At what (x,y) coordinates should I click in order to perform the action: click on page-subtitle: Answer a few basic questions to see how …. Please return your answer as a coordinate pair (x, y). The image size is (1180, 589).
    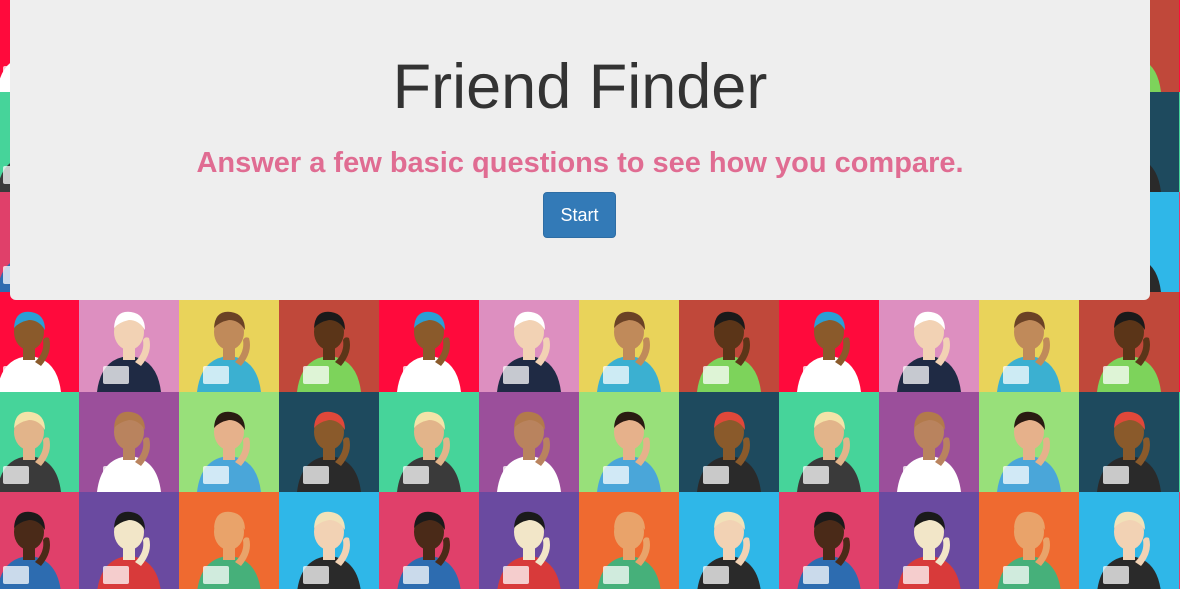
    Looking at the image, I should click on (580, 163).